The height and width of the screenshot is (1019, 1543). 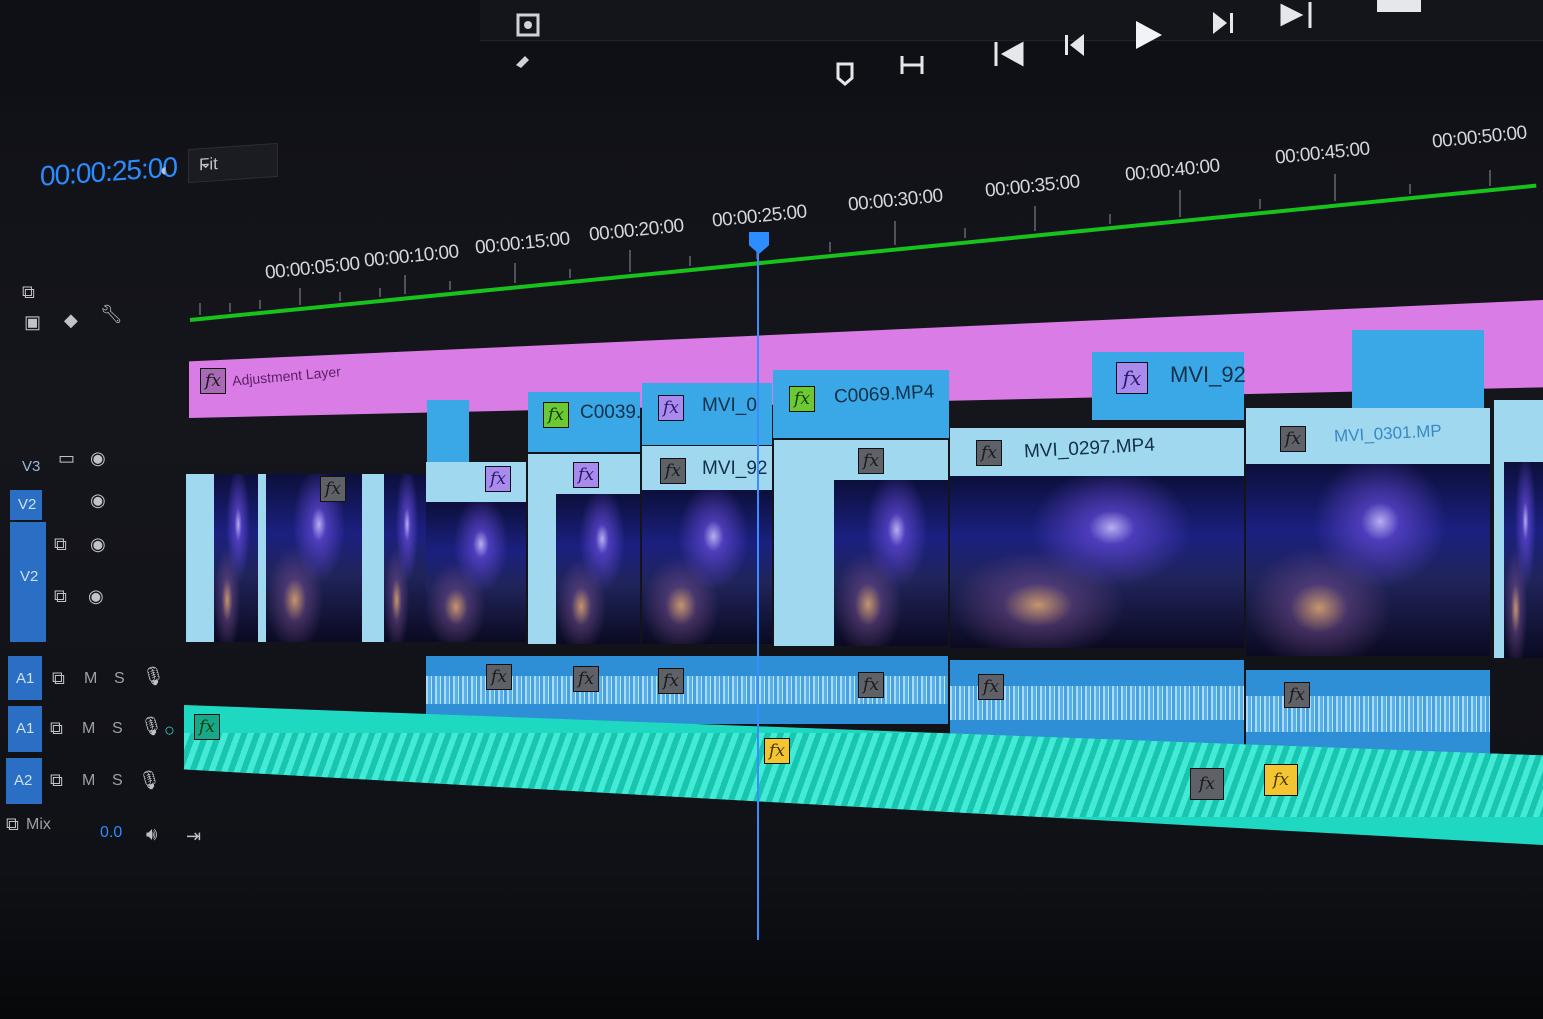 What do you see at coordinates (38, 824) in the screenshot?
I see `mix-label: Mix` at bounding box center [38, 824].